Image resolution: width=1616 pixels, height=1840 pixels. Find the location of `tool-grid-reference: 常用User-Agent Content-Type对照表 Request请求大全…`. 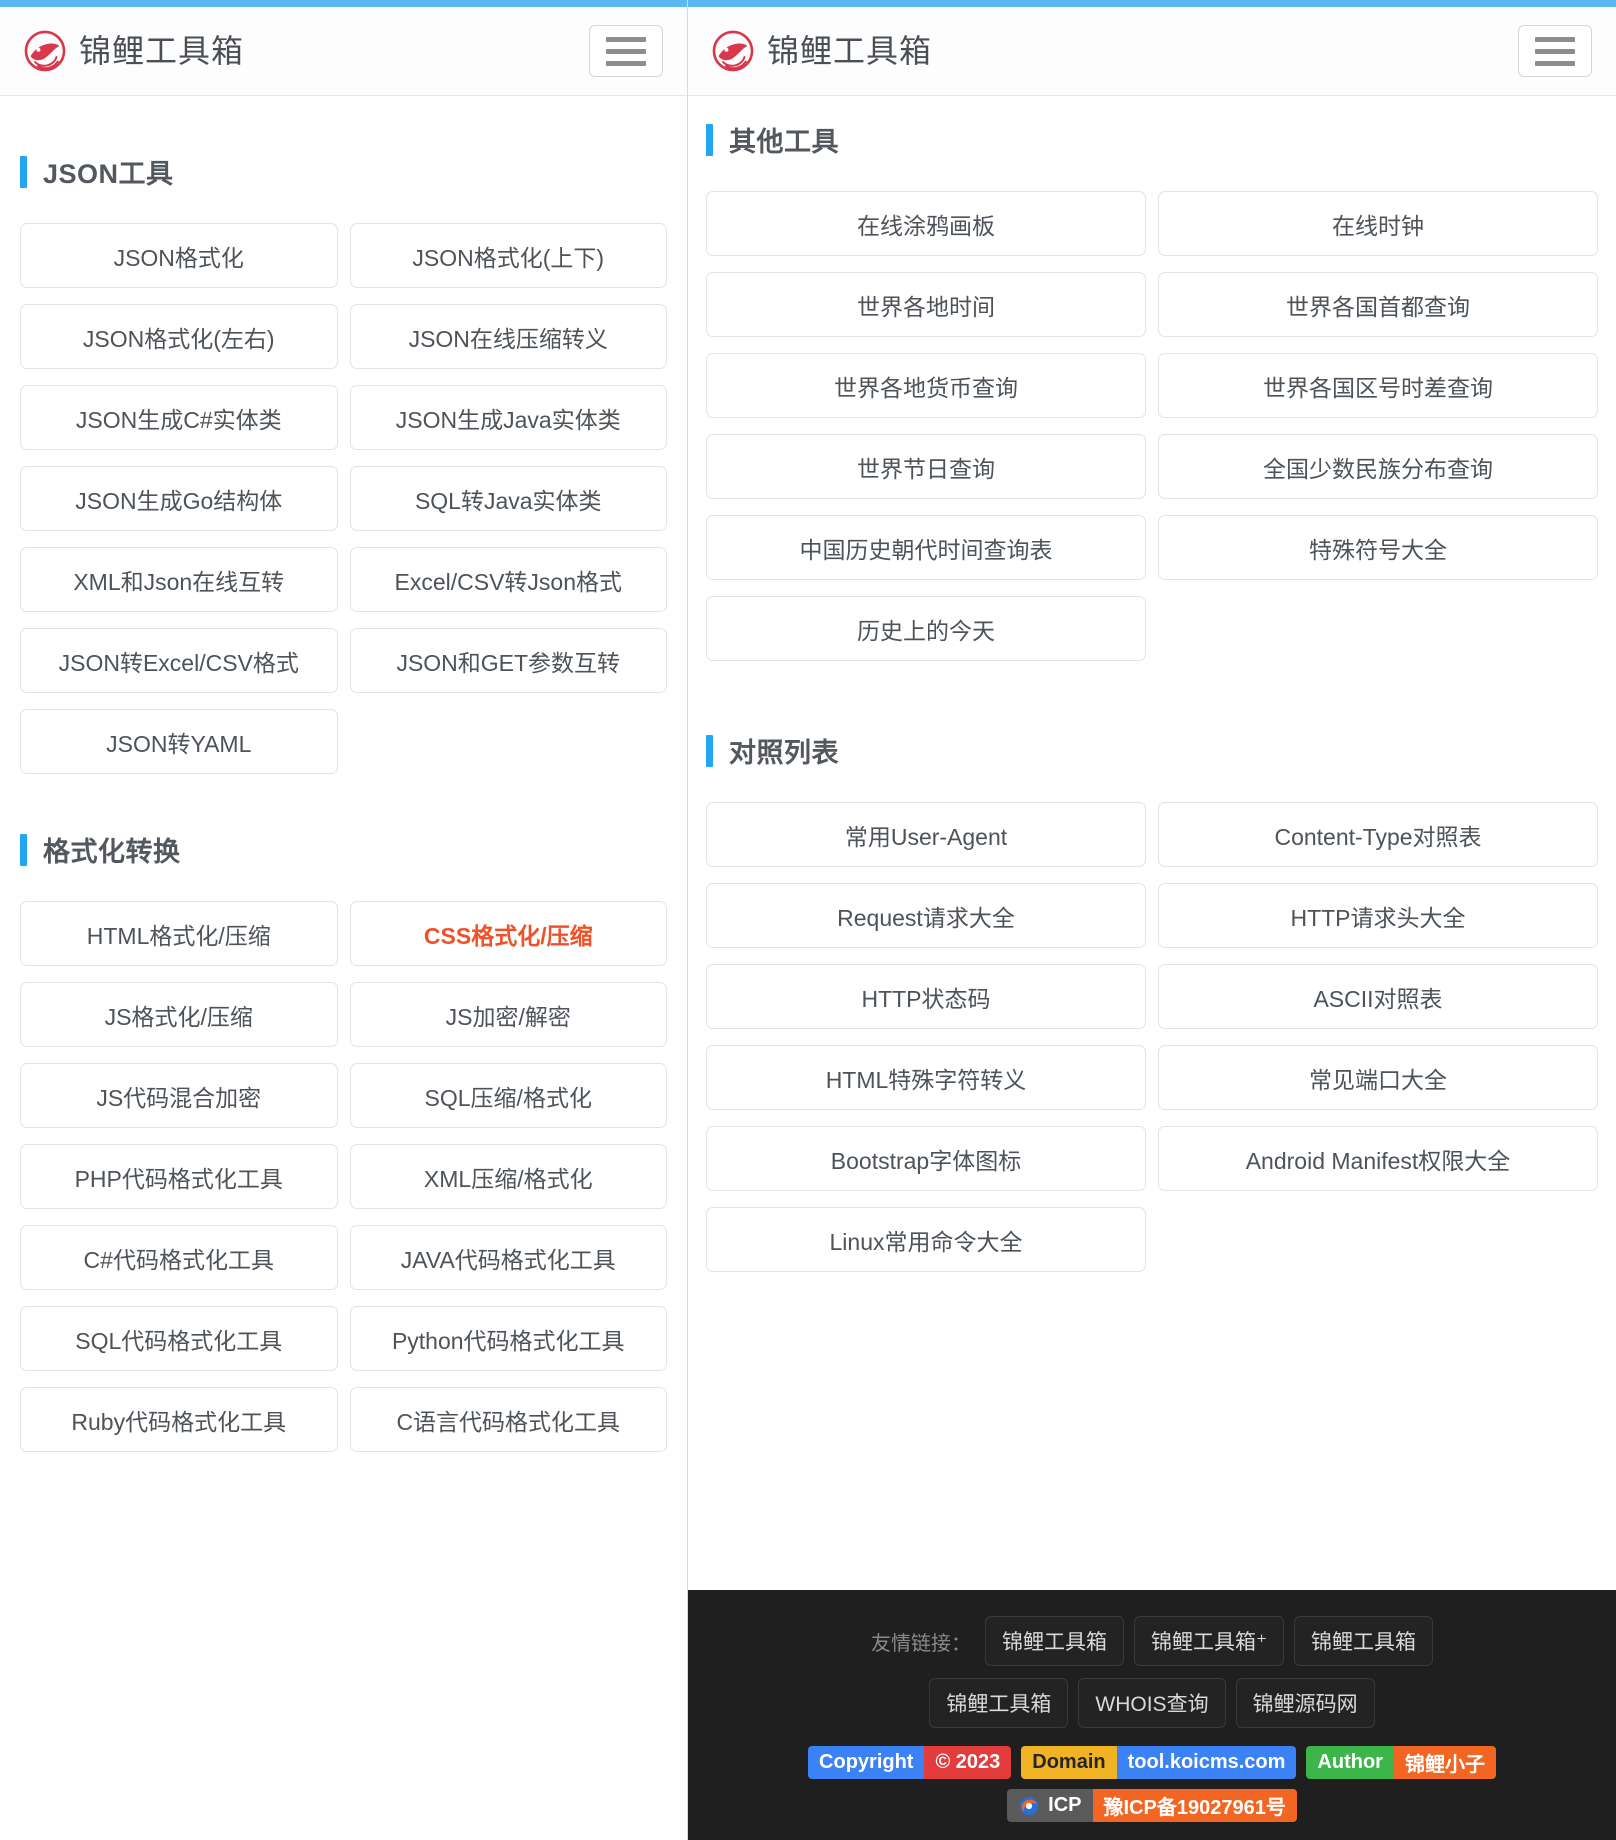

tool-grid-reference: 常用User-Agent Content-Type对照表 Request请求大全… is located at coordinates (1152, 1037).